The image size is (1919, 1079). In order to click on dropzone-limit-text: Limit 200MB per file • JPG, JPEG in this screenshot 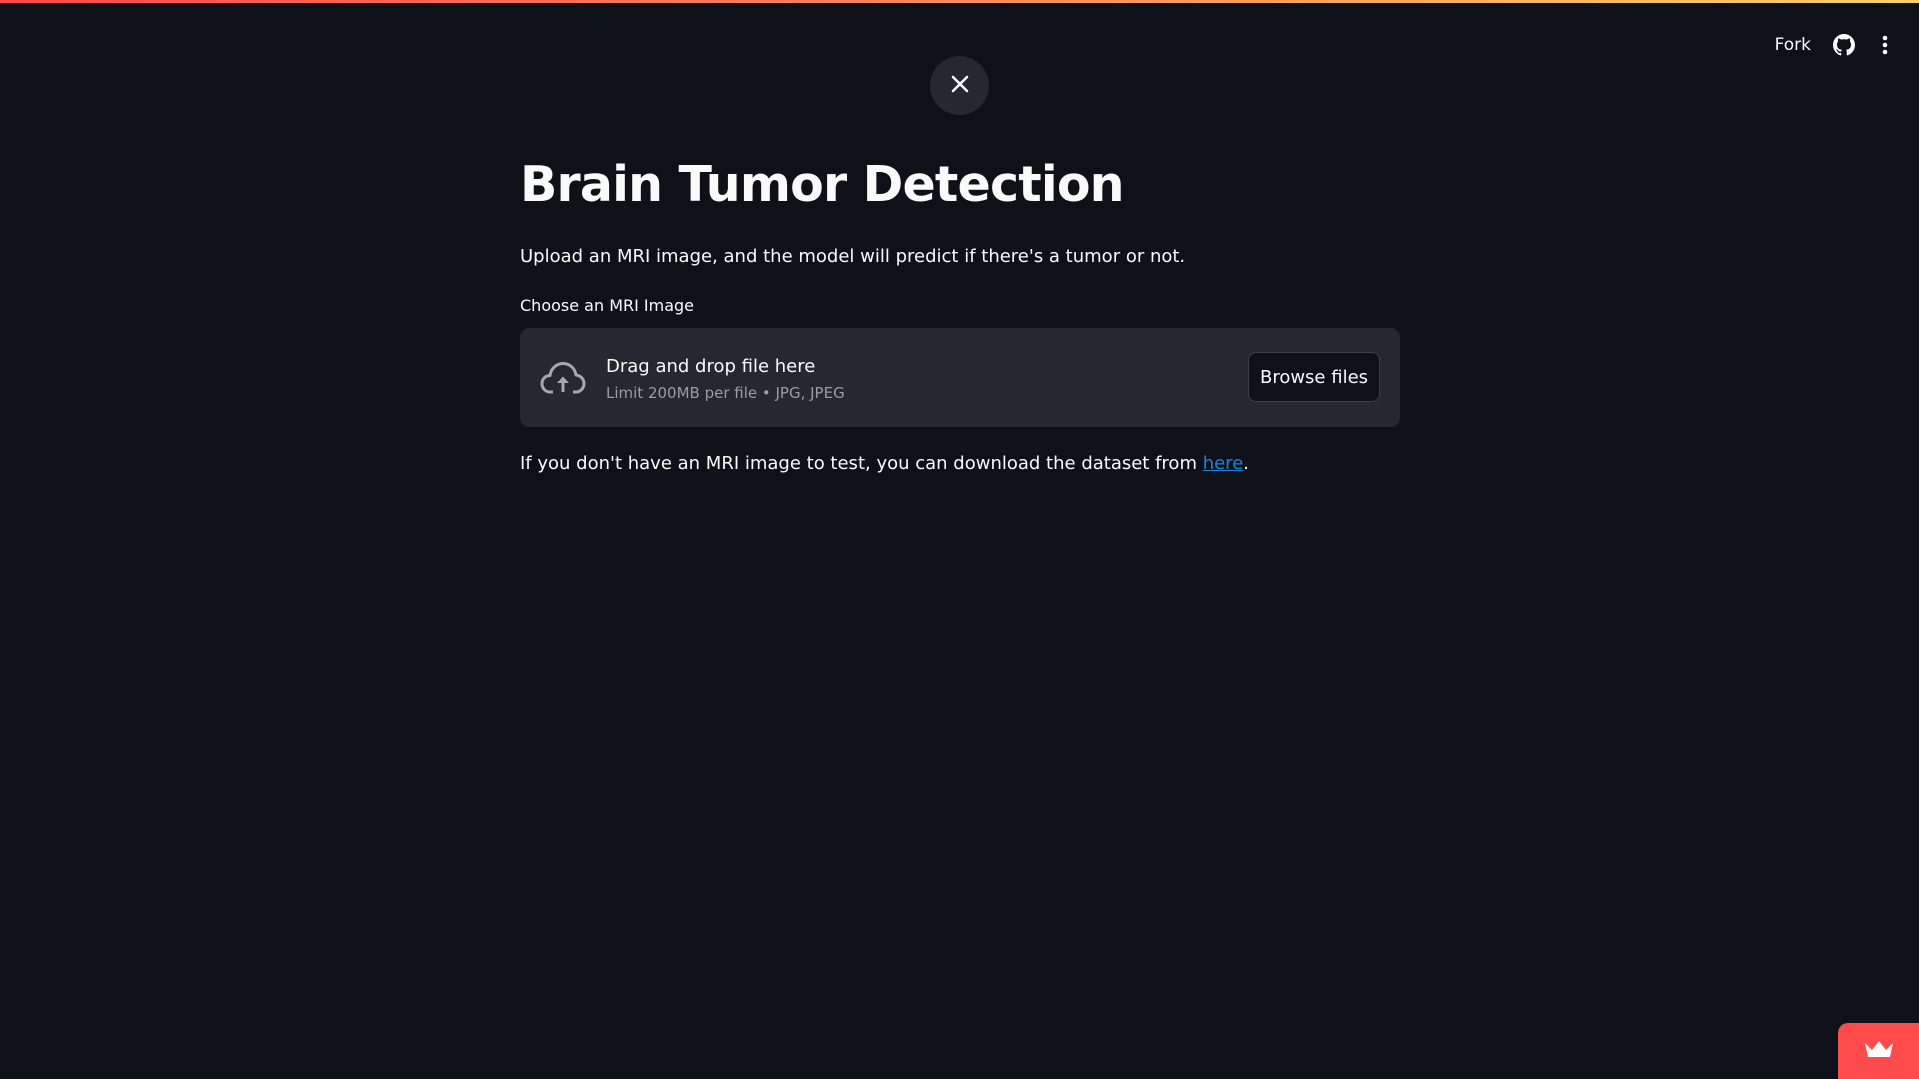, I will do `click(725, 392)`.